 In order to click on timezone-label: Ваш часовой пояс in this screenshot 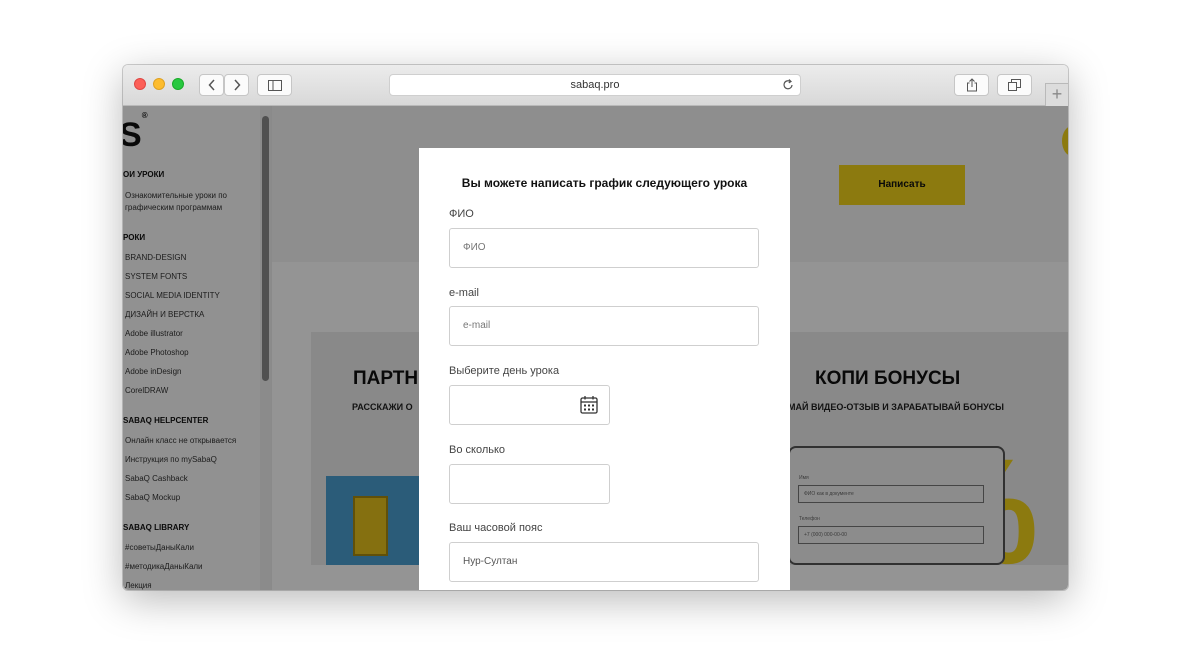, I will do `click(496, 528)`.